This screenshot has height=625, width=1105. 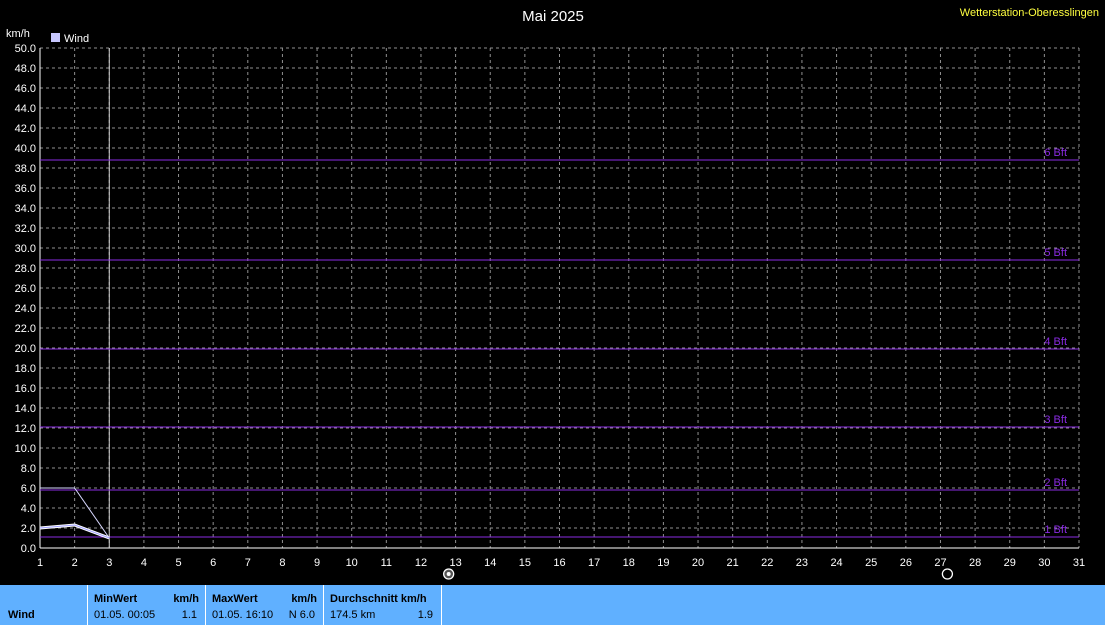 What do you see at coordinates (802, 563) in the screenshot?
I see `x-tick-label: 23` at bounding box center [802, 563].